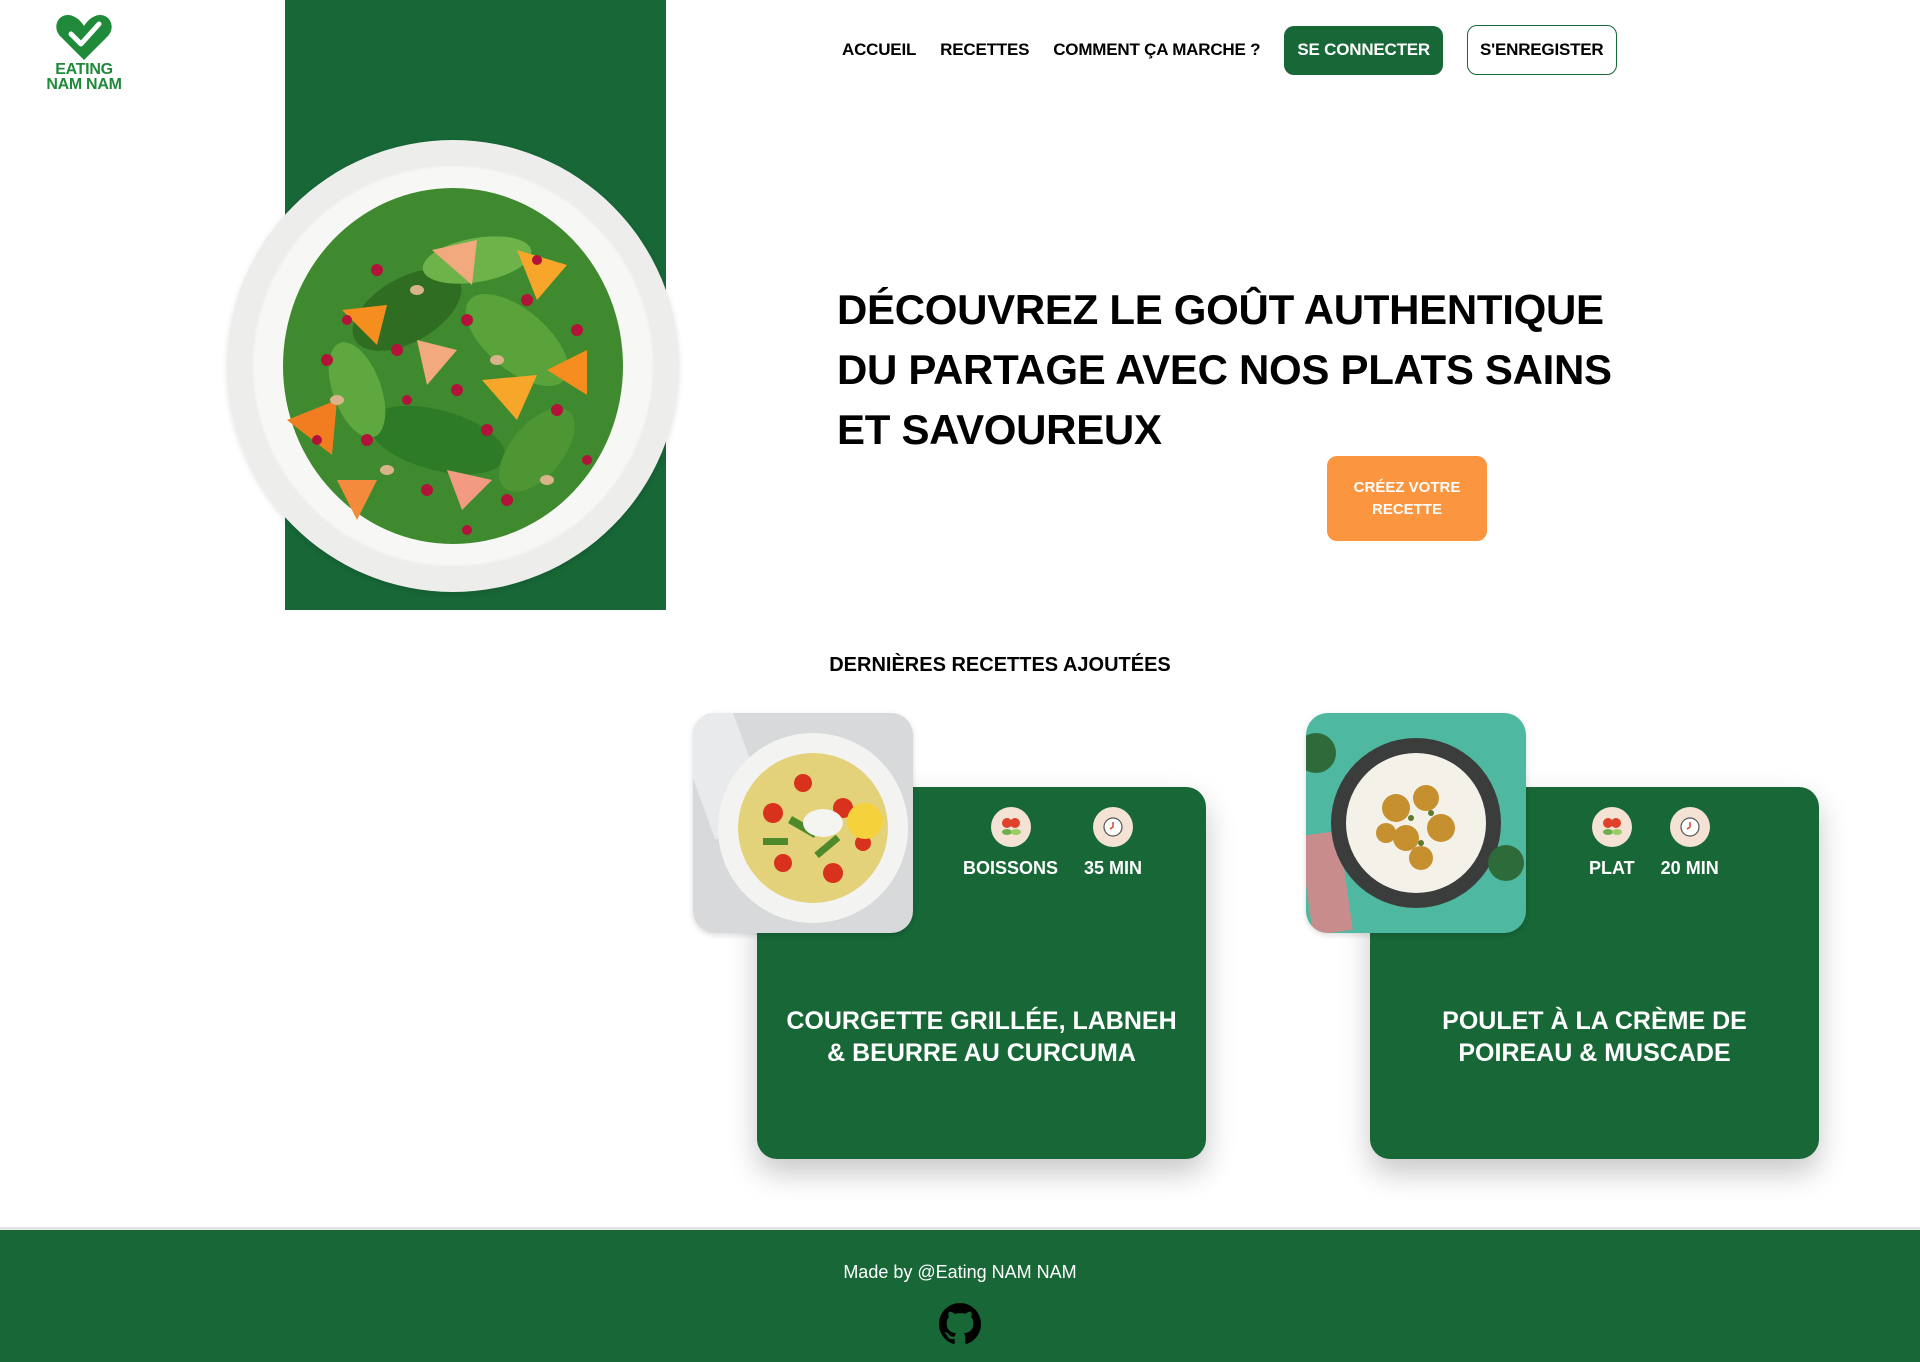  What do you see at coordinates (1113, 868) in the screenshot?
I see `recipe-time-label: 35 MIN` at bounding box center [1113, 868].